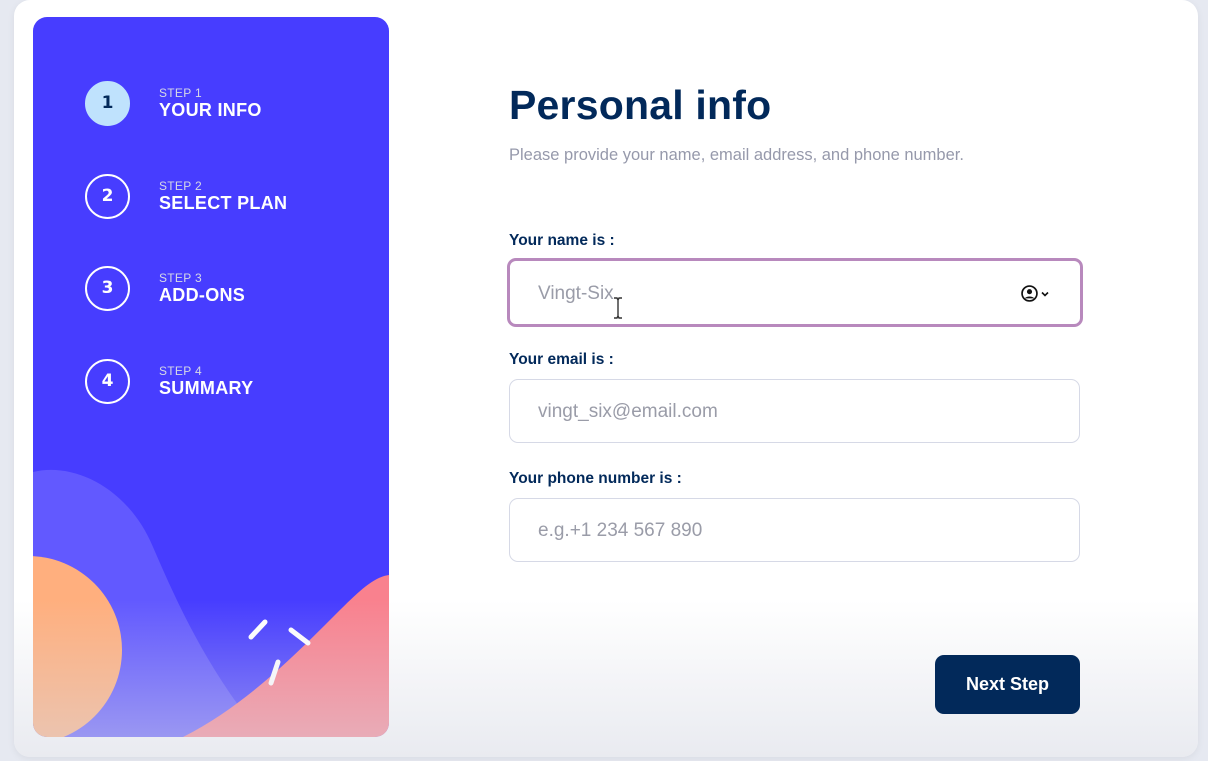 The width and height of the screenshot is (1208, 761). I want to click on step-4-caption: STEP 4, so click(180, 370).